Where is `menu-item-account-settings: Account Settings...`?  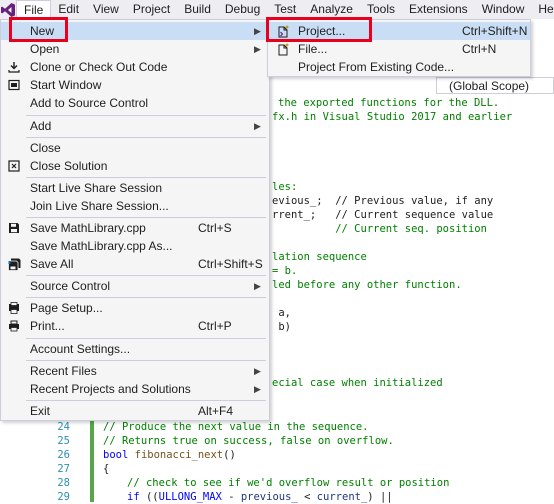 menu-item-account-settings: Account Settings... is located at coordinates (135, 349).